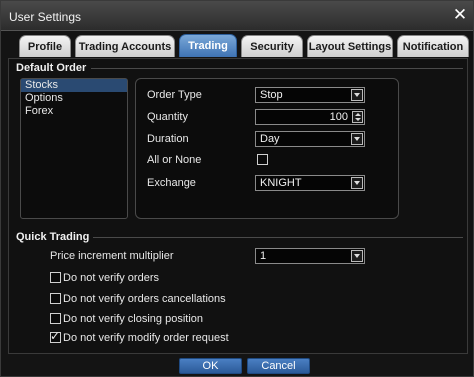 The image size is (474, 377). I want to click on quick-trading-divider, so click(276, 237).